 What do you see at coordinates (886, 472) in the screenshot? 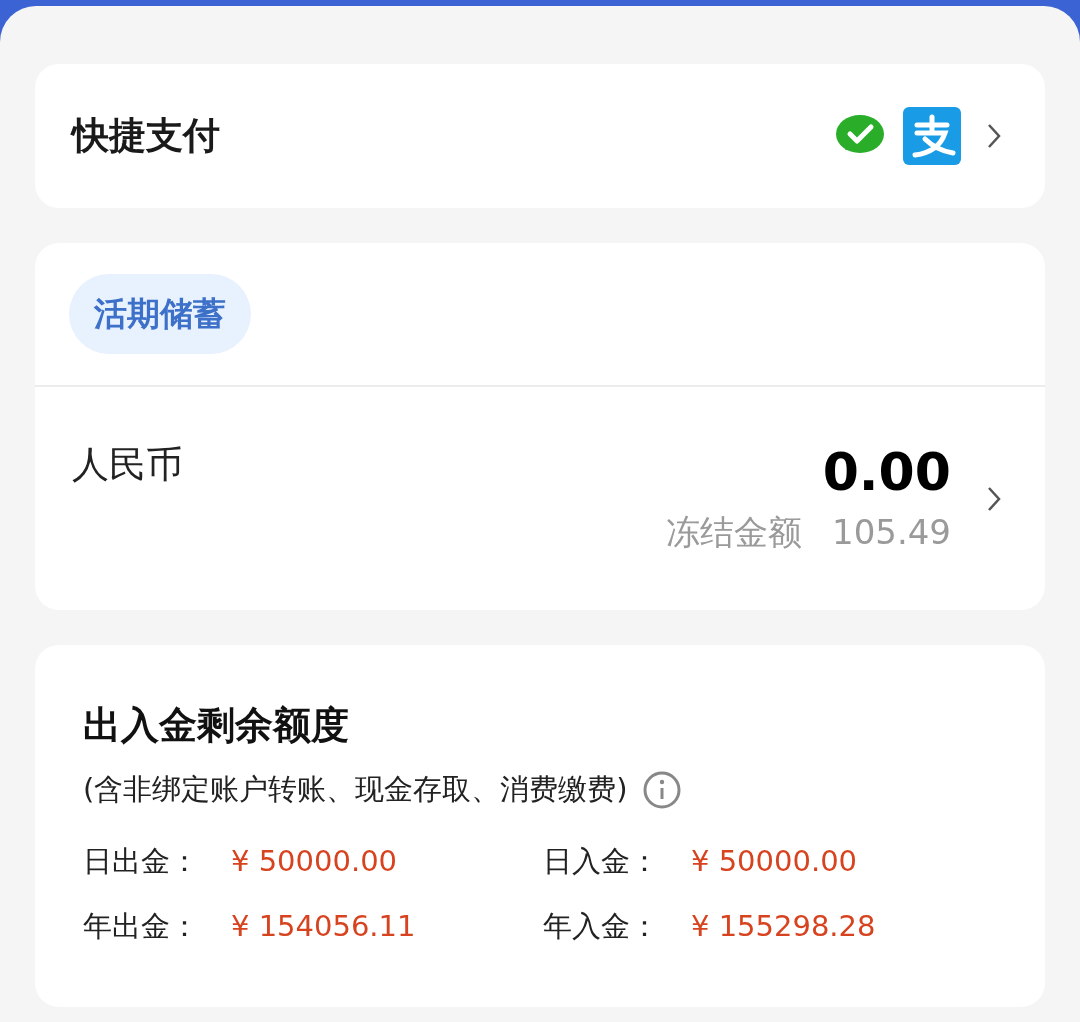
I see `balance-amount: 0.00` at bounding box center [886, 472].